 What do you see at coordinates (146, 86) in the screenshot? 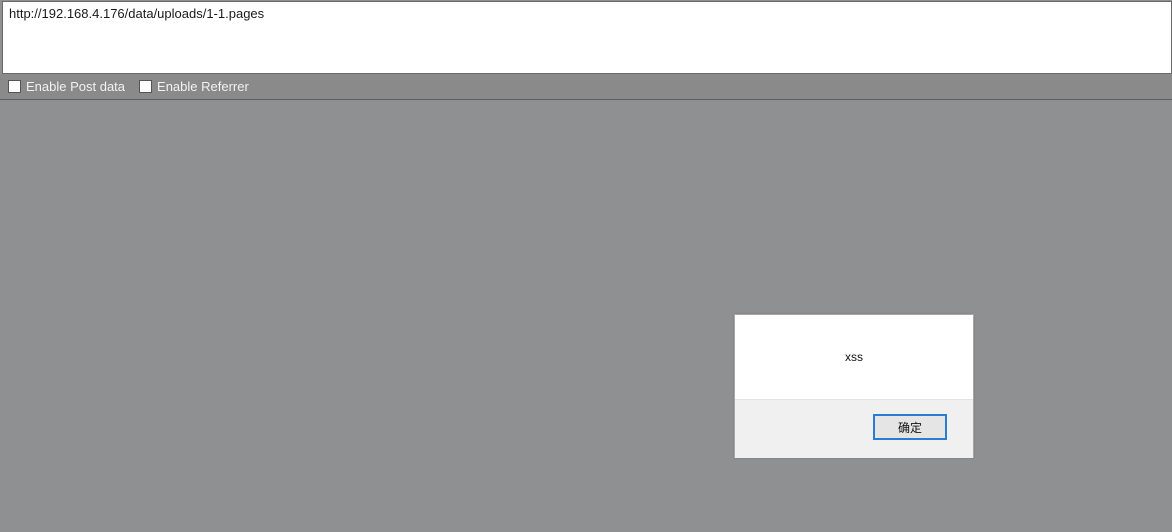
I see `enable-referrer-checkbox` at bounding box center [146, 86].